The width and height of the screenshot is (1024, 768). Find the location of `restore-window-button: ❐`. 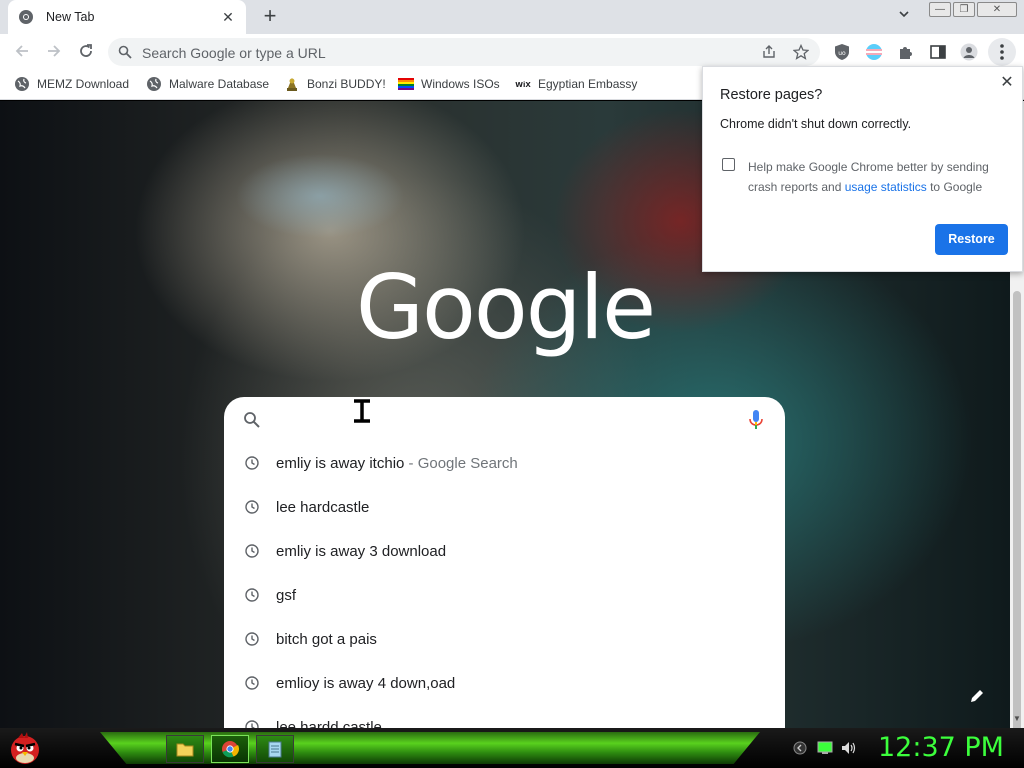

restore-window-button: ❐ is located at coordinates (964, 9).